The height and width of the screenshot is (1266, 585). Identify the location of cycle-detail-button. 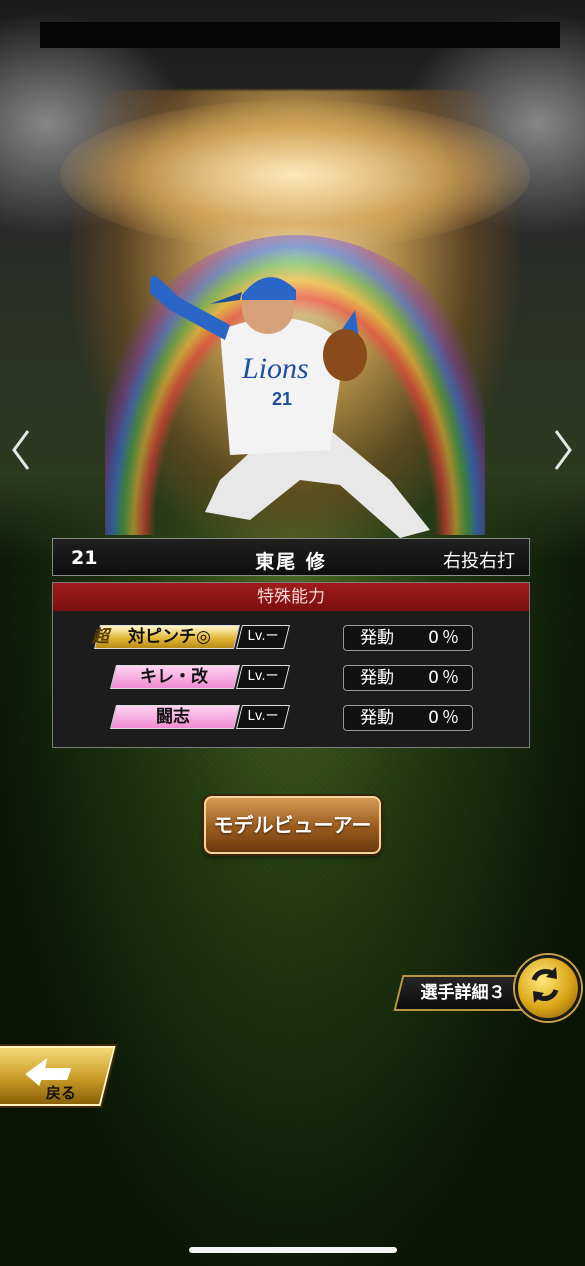
(548, 988).